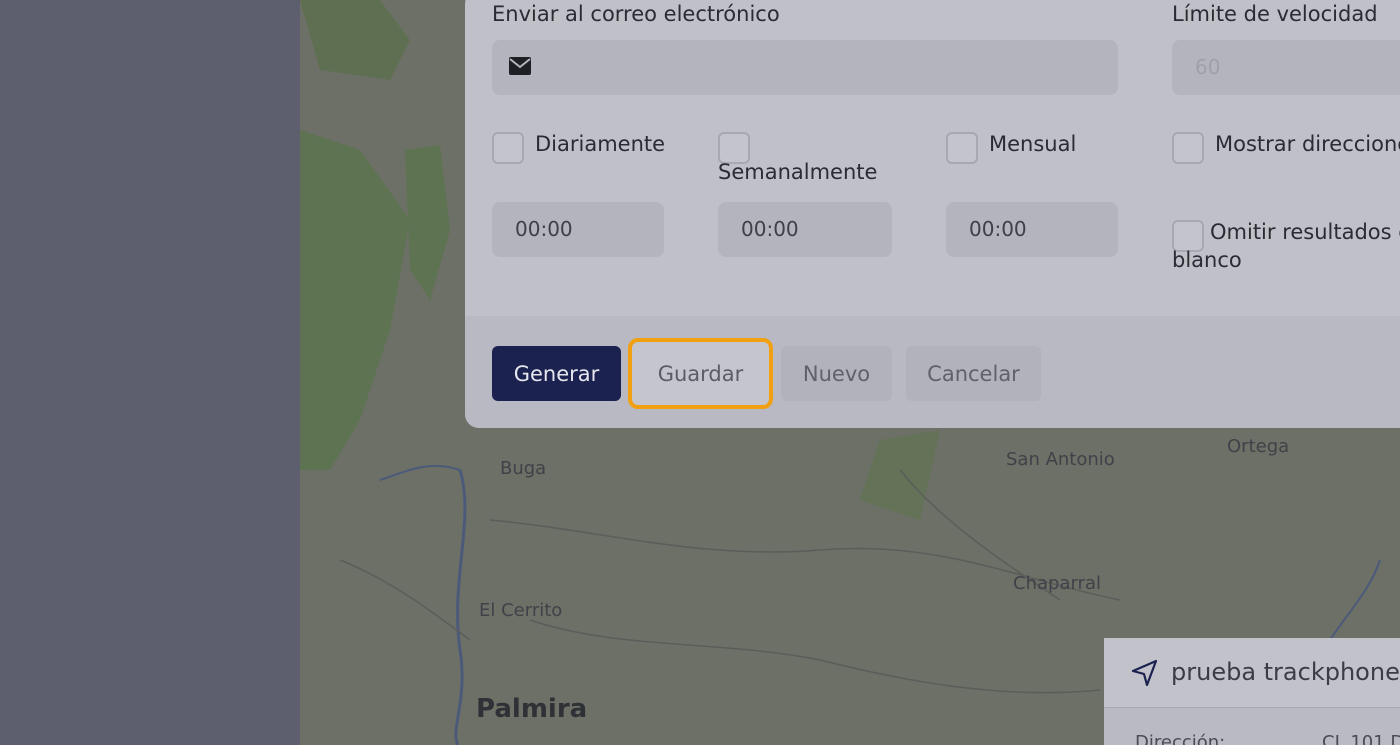 The height and width of the screenshot is (745, 1400). I want to click on omit-blank-label: Omitir resultados en, so click(1305, 232).